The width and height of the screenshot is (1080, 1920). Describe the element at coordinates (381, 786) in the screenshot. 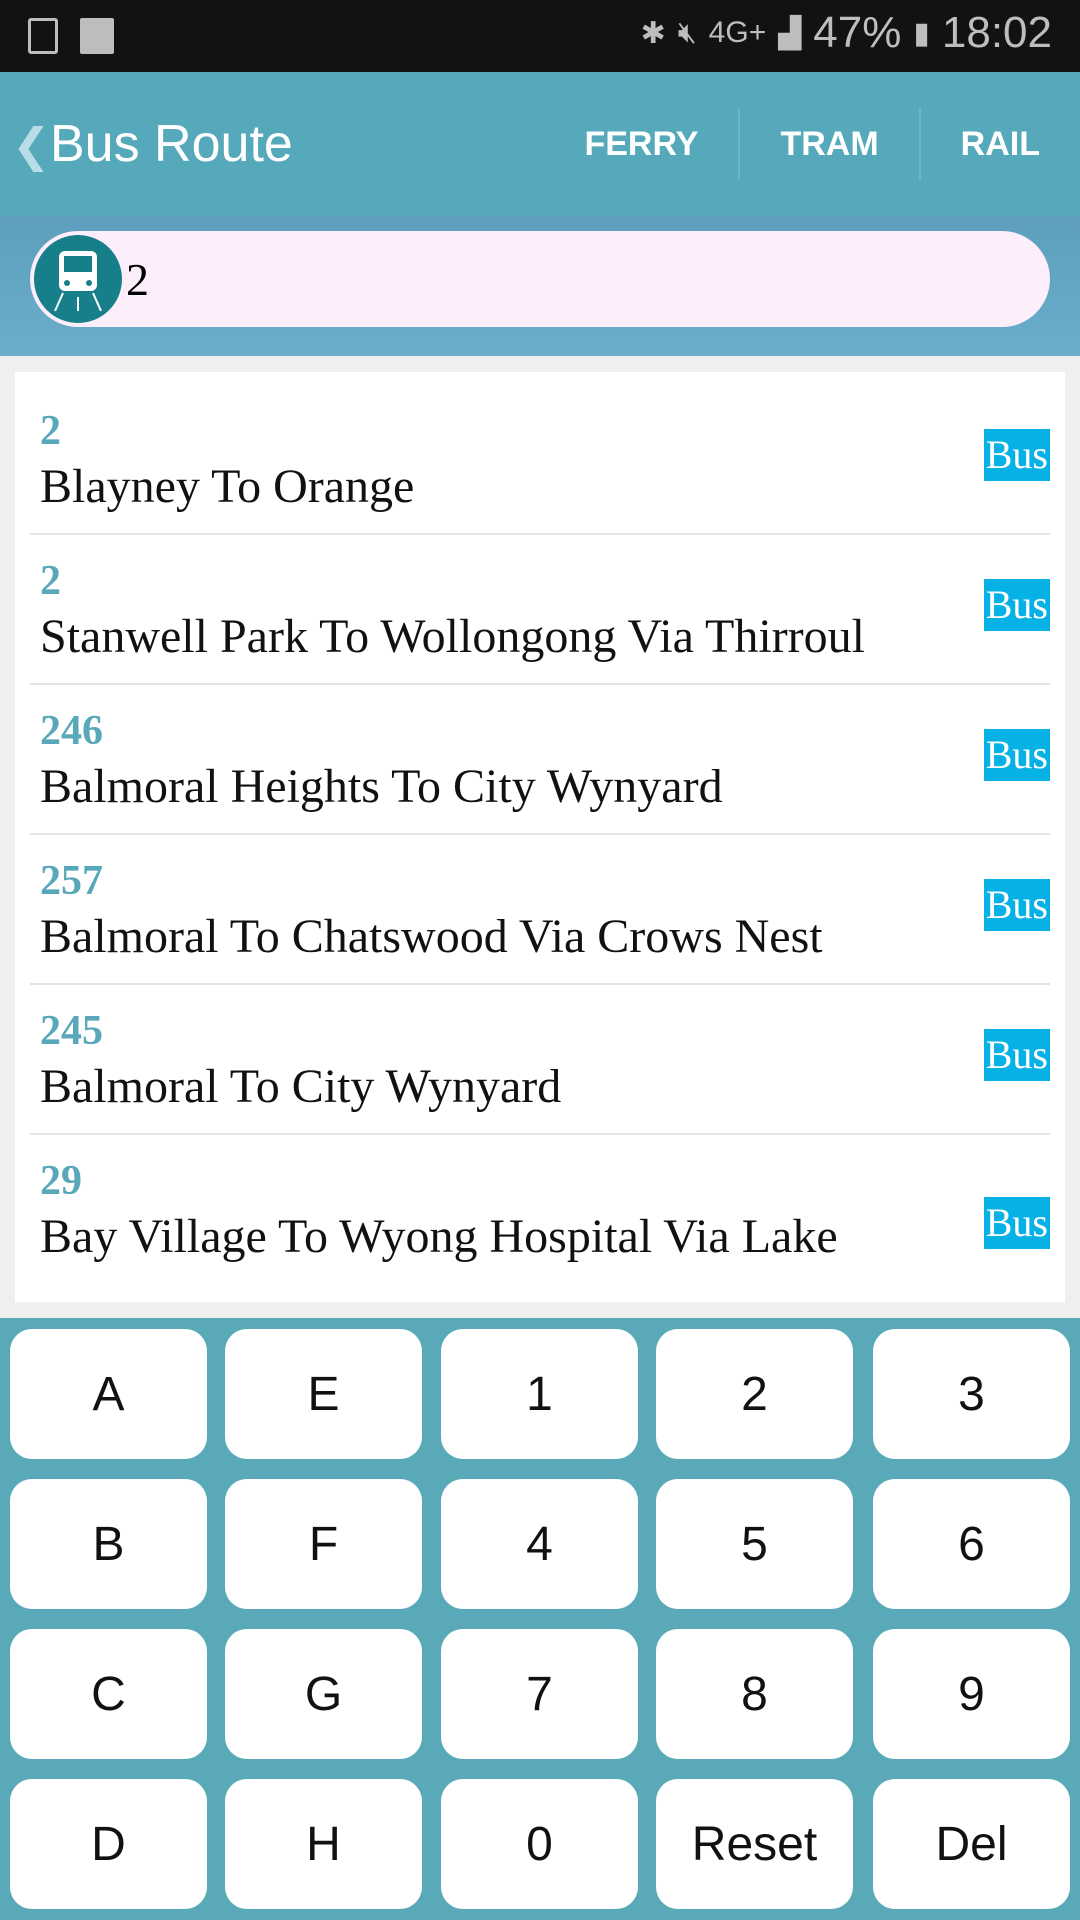

I see `route-name: Balmoral Heights To City Wynyard` at that location.